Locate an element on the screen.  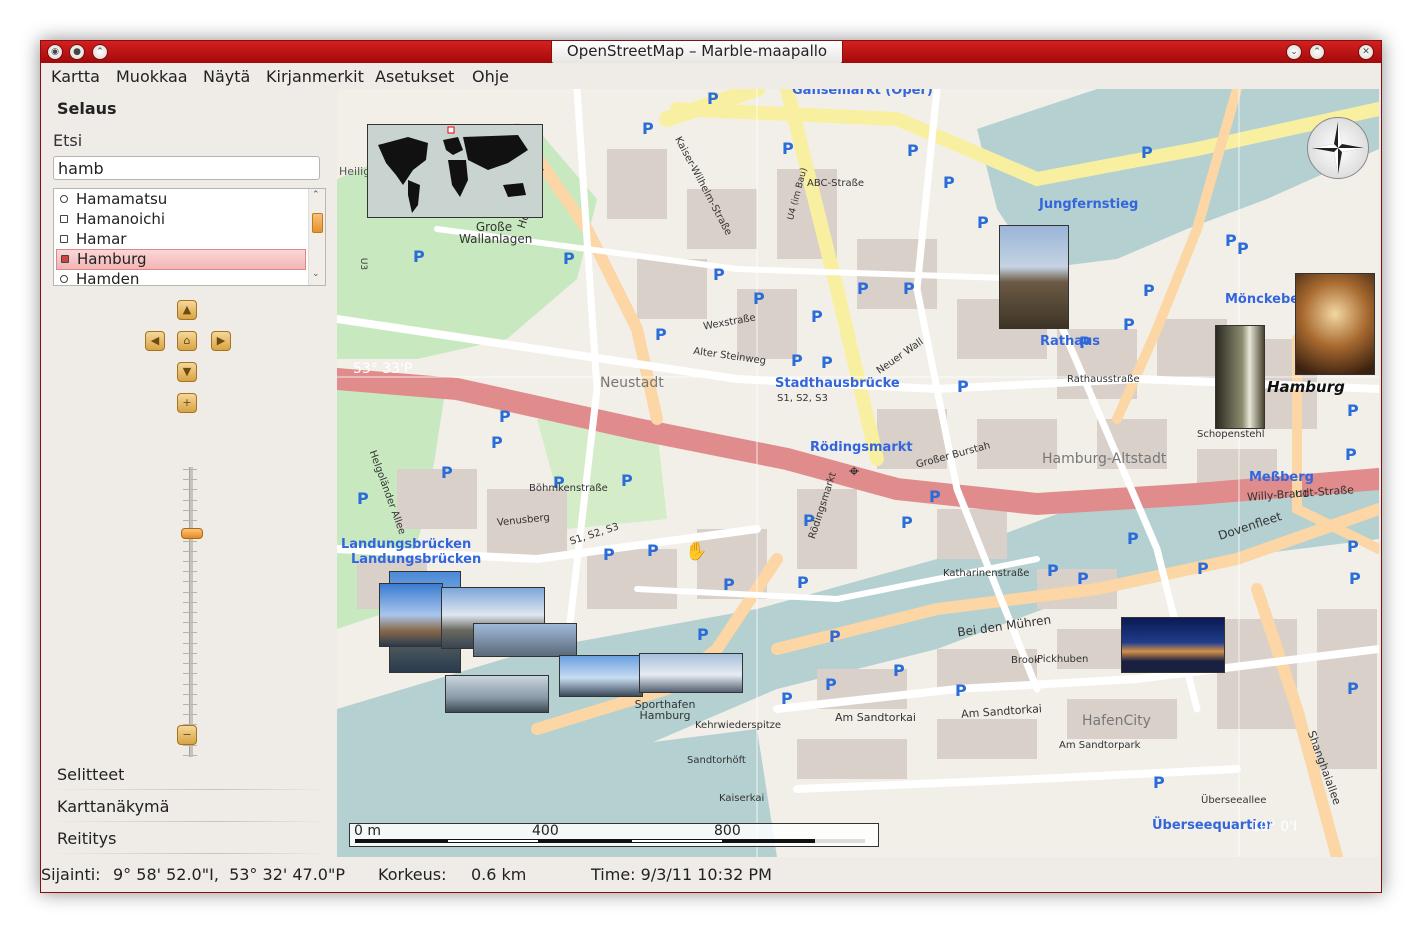
place-label: Rathaus is located at coordinates (1070, 341).